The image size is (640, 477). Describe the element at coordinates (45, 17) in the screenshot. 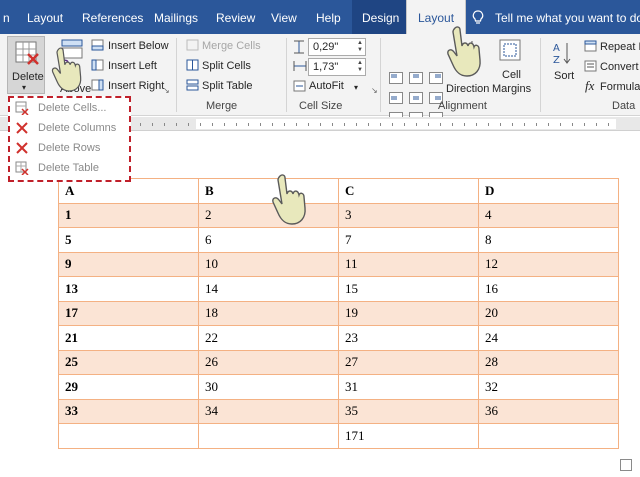

I see `tab-layout: Layout` at that location.